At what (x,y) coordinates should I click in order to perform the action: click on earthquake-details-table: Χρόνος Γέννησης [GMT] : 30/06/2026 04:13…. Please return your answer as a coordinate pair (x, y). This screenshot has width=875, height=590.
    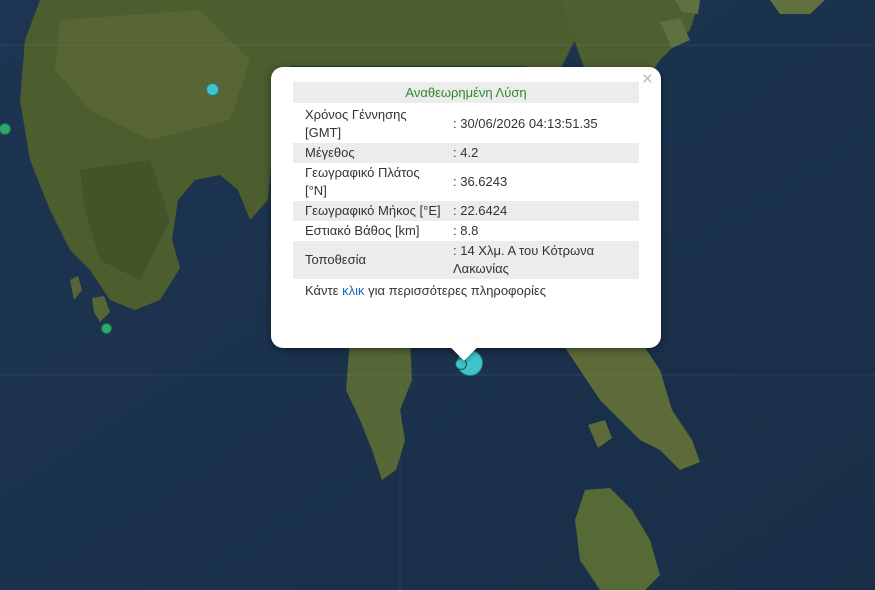
    Looking at the image, I should click on (466, 192).